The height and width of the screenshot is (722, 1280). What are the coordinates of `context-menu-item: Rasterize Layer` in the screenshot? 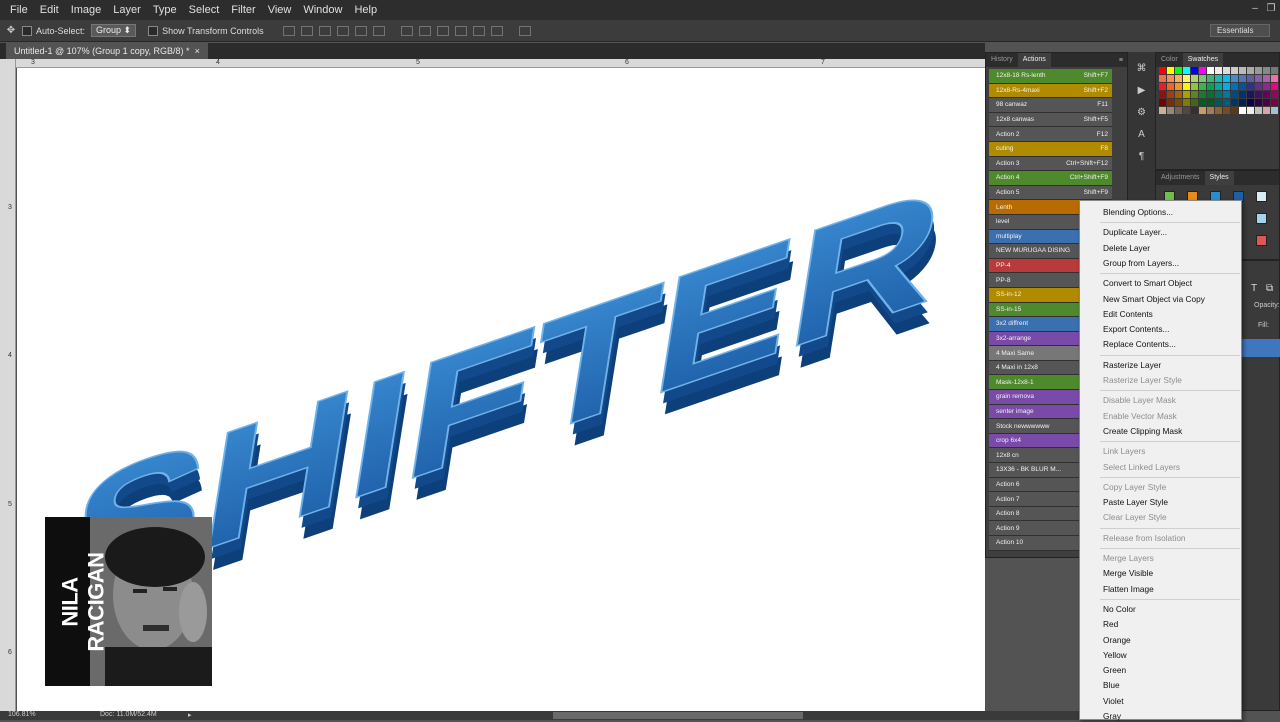 It's located at (1132, 365).